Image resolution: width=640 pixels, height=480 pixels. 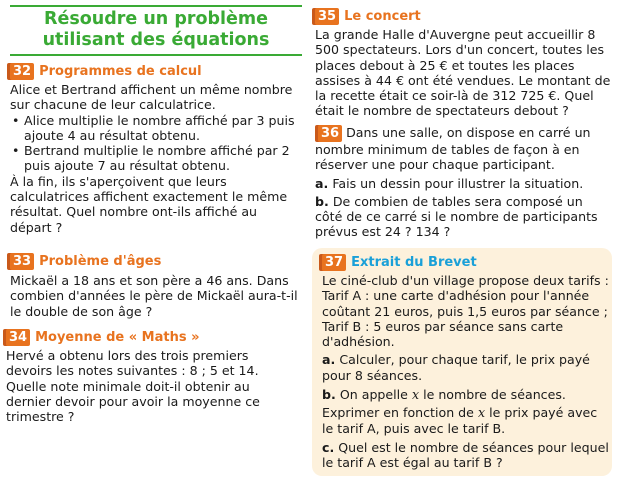 I want to click on question-label: c., so click(x=328, y=447).